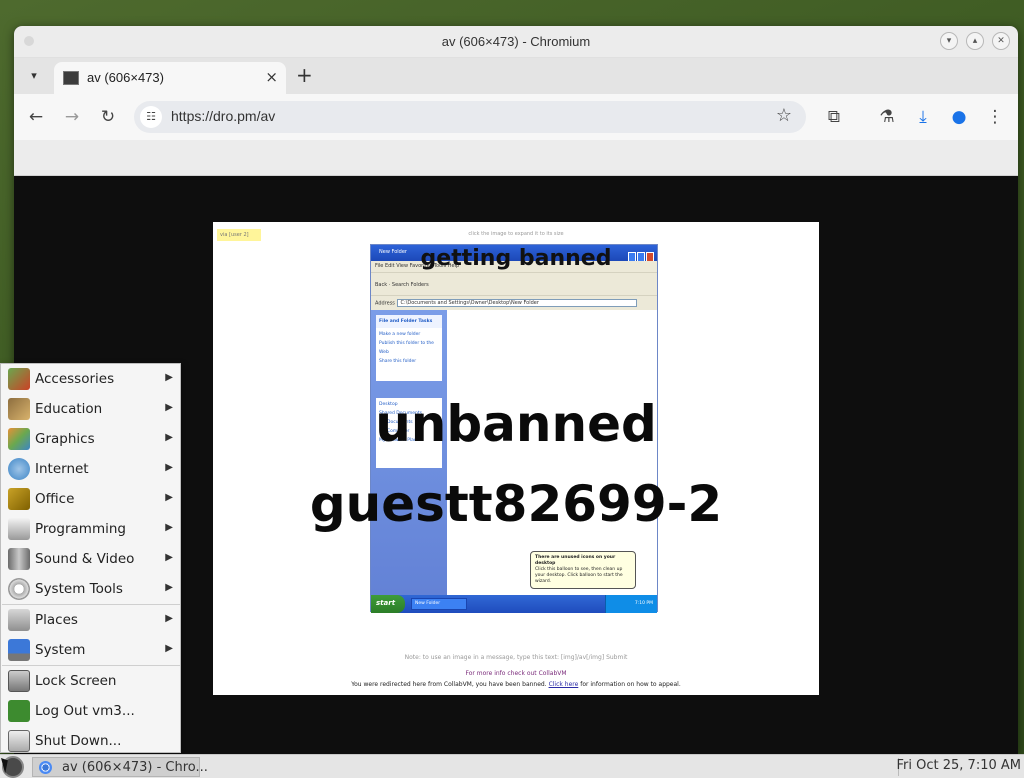 This screenshot has width=1024, height=778. I want to click on xp-start-button: start, so click(388, 604).